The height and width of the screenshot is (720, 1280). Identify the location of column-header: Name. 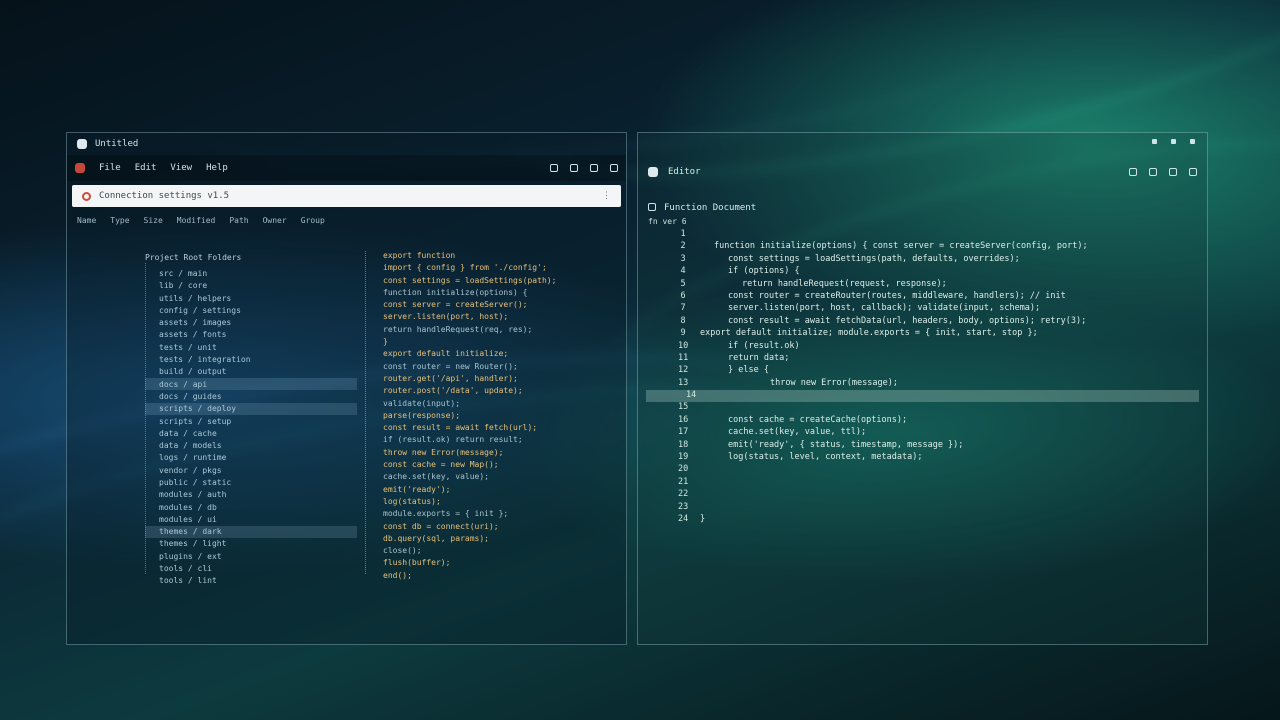
(86, 220).